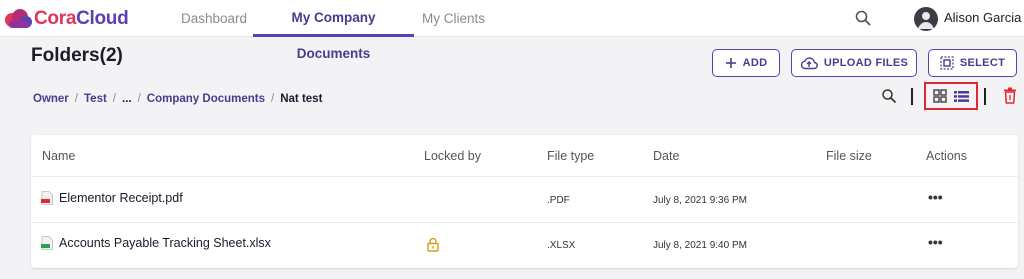 Image resolution: width=1024 pixels, height=279 pixels. Describe the element at coordinates (165, 243) in the screenshot. I see `file-name: Accounts Payable Tracking Sheet.xlsx` at that location.